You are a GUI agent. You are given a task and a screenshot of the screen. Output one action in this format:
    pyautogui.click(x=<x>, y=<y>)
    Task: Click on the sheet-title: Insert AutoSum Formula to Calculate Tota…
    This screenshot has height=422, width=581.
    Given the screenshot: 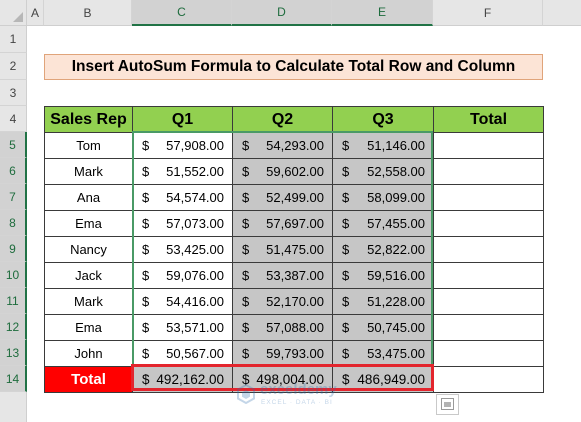 What is the action you would take?
    pyautogui.click(x=293, y=67)
    